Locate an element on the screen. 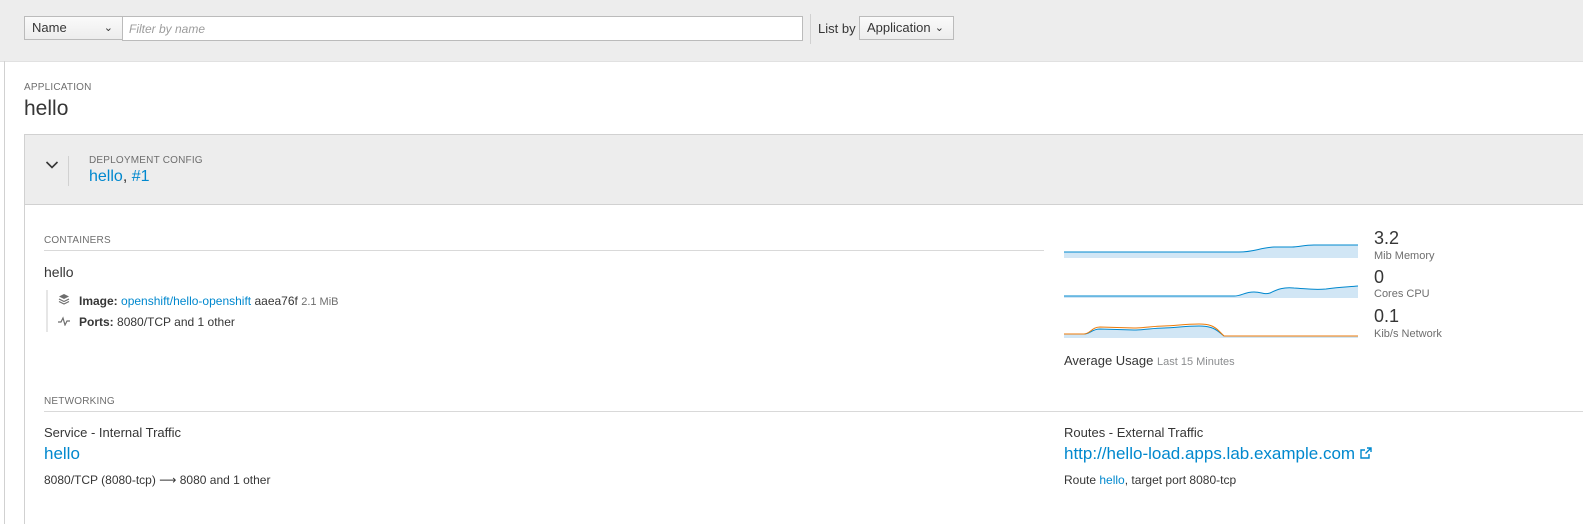 Image resolution: width=1583 pixels, height=524 pixels. route-url-link: http://hello-load.apps.lab.example.com is located at coordinates (1209, 453).